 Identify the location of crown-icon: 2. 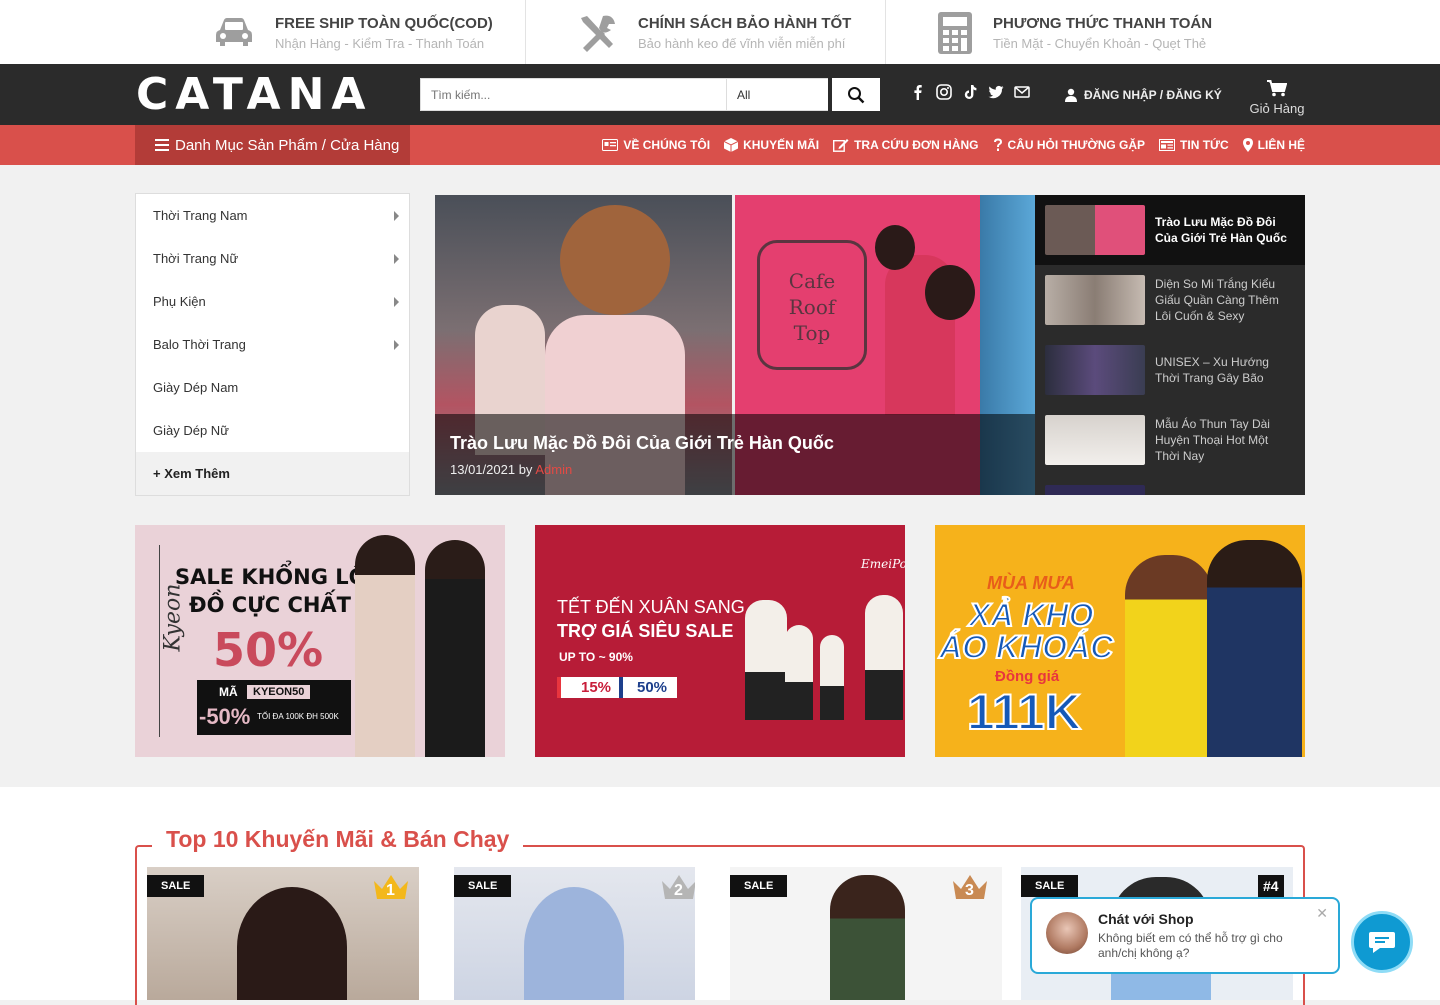
(677, 888).